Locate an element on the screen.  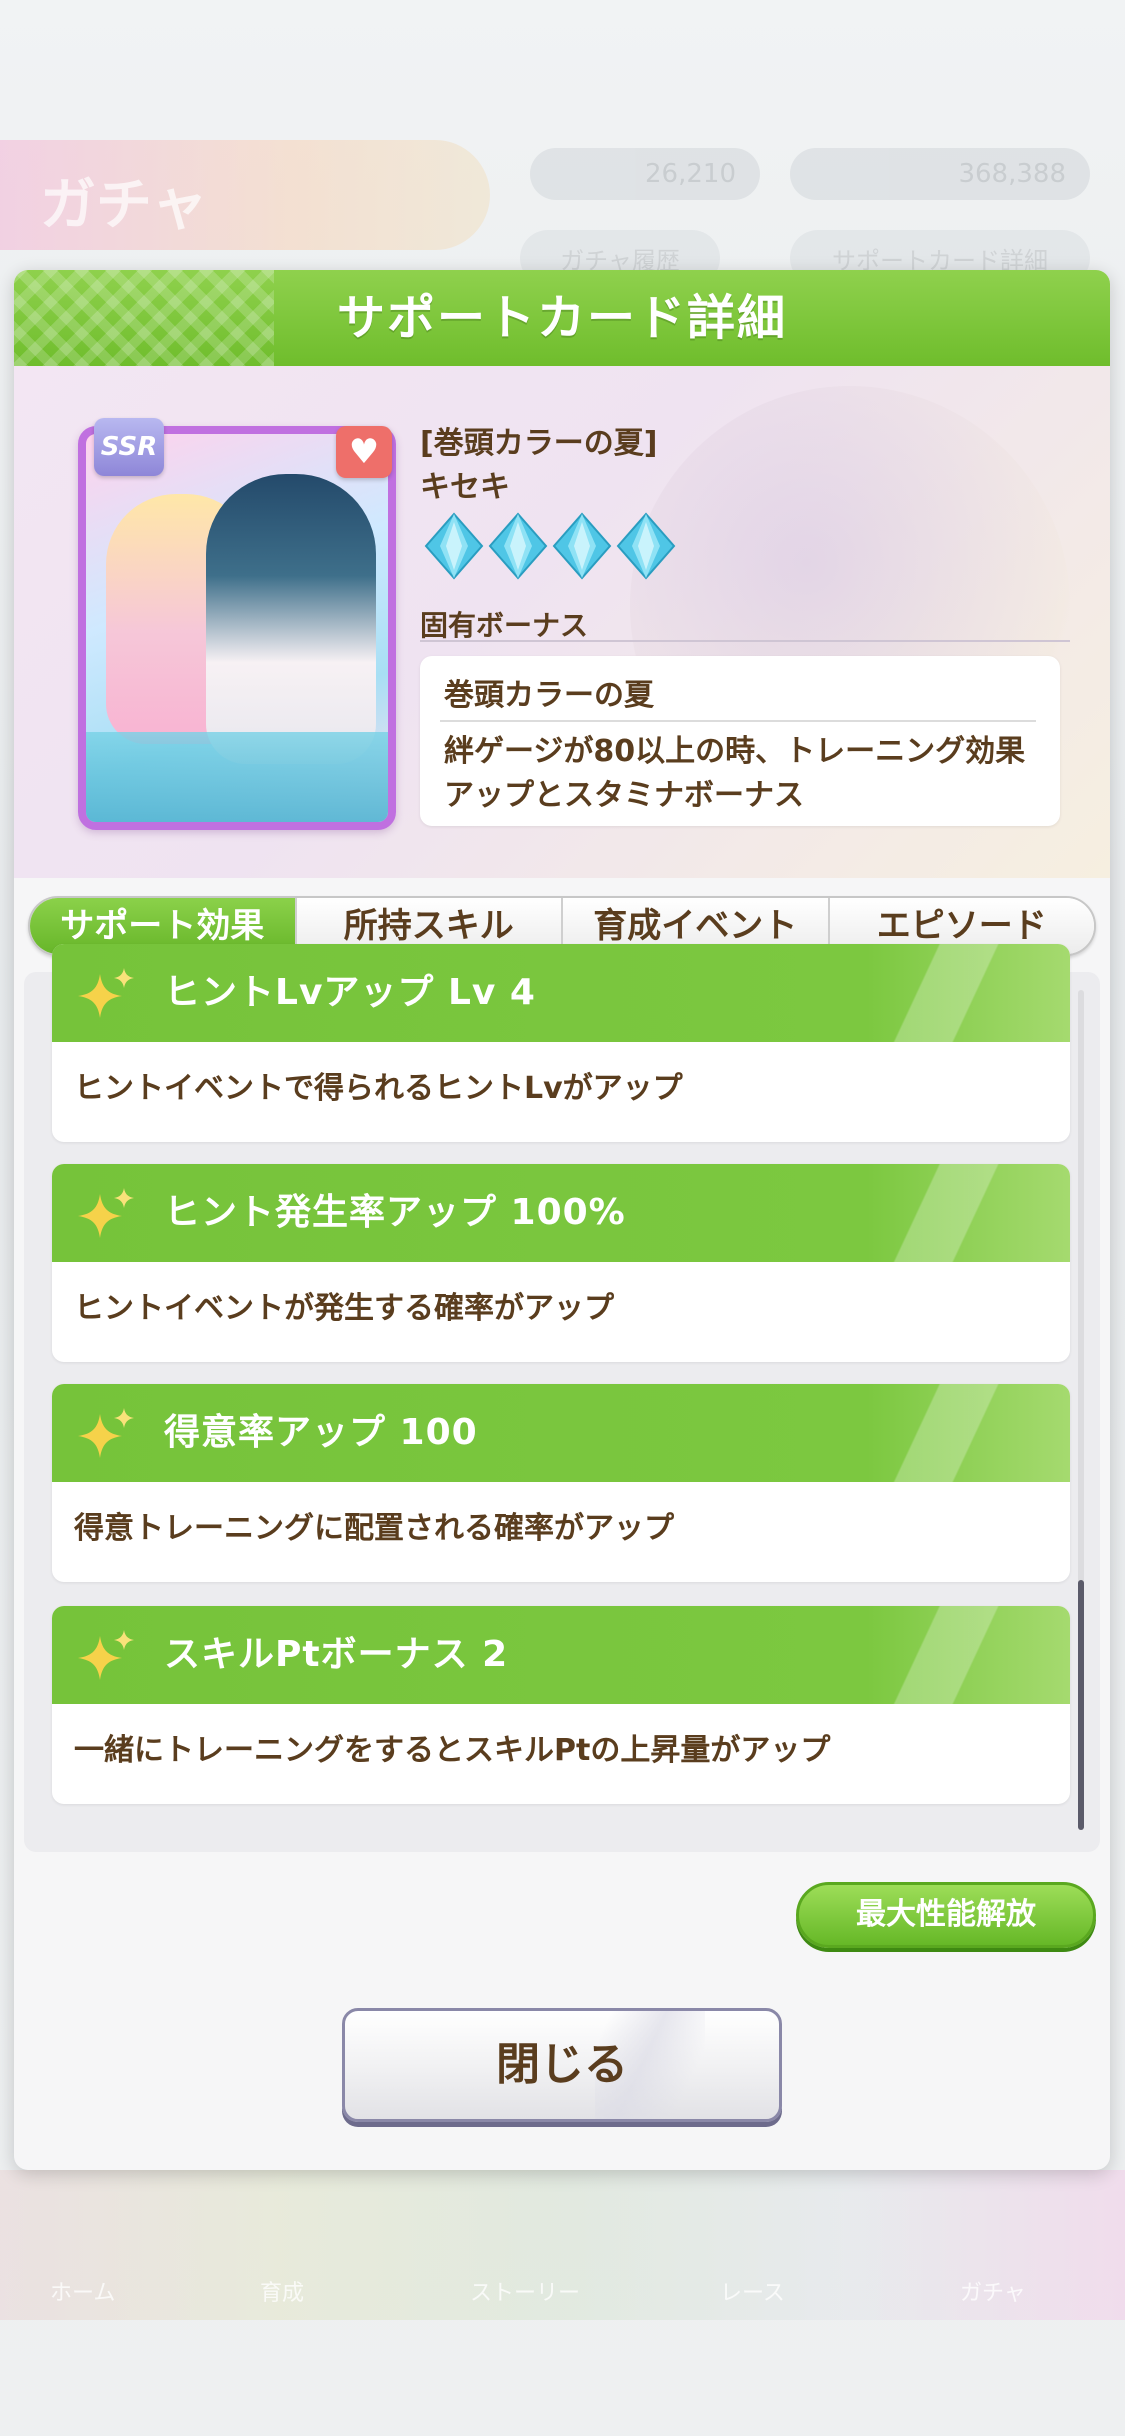
background-footer-label: 育成 is located at coordinates (282, 2293).